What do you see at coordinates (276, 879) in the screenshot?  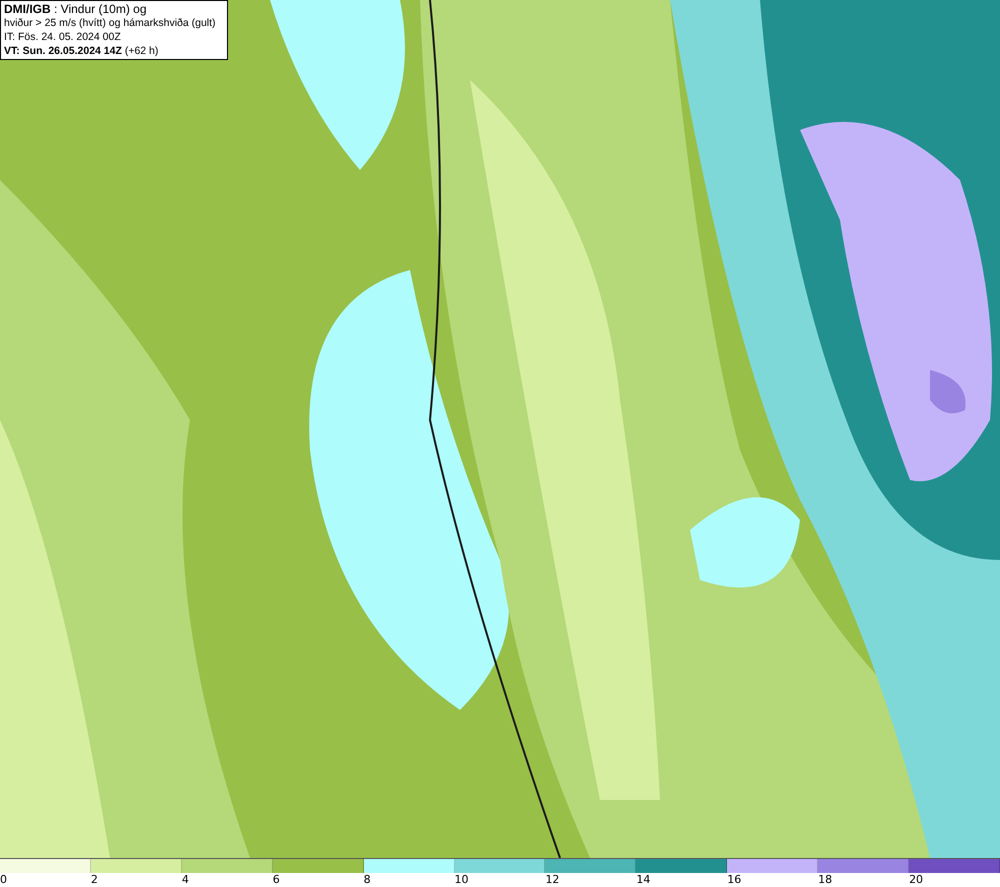 I see `legend-label: 6` at bounding box center [276, 879].